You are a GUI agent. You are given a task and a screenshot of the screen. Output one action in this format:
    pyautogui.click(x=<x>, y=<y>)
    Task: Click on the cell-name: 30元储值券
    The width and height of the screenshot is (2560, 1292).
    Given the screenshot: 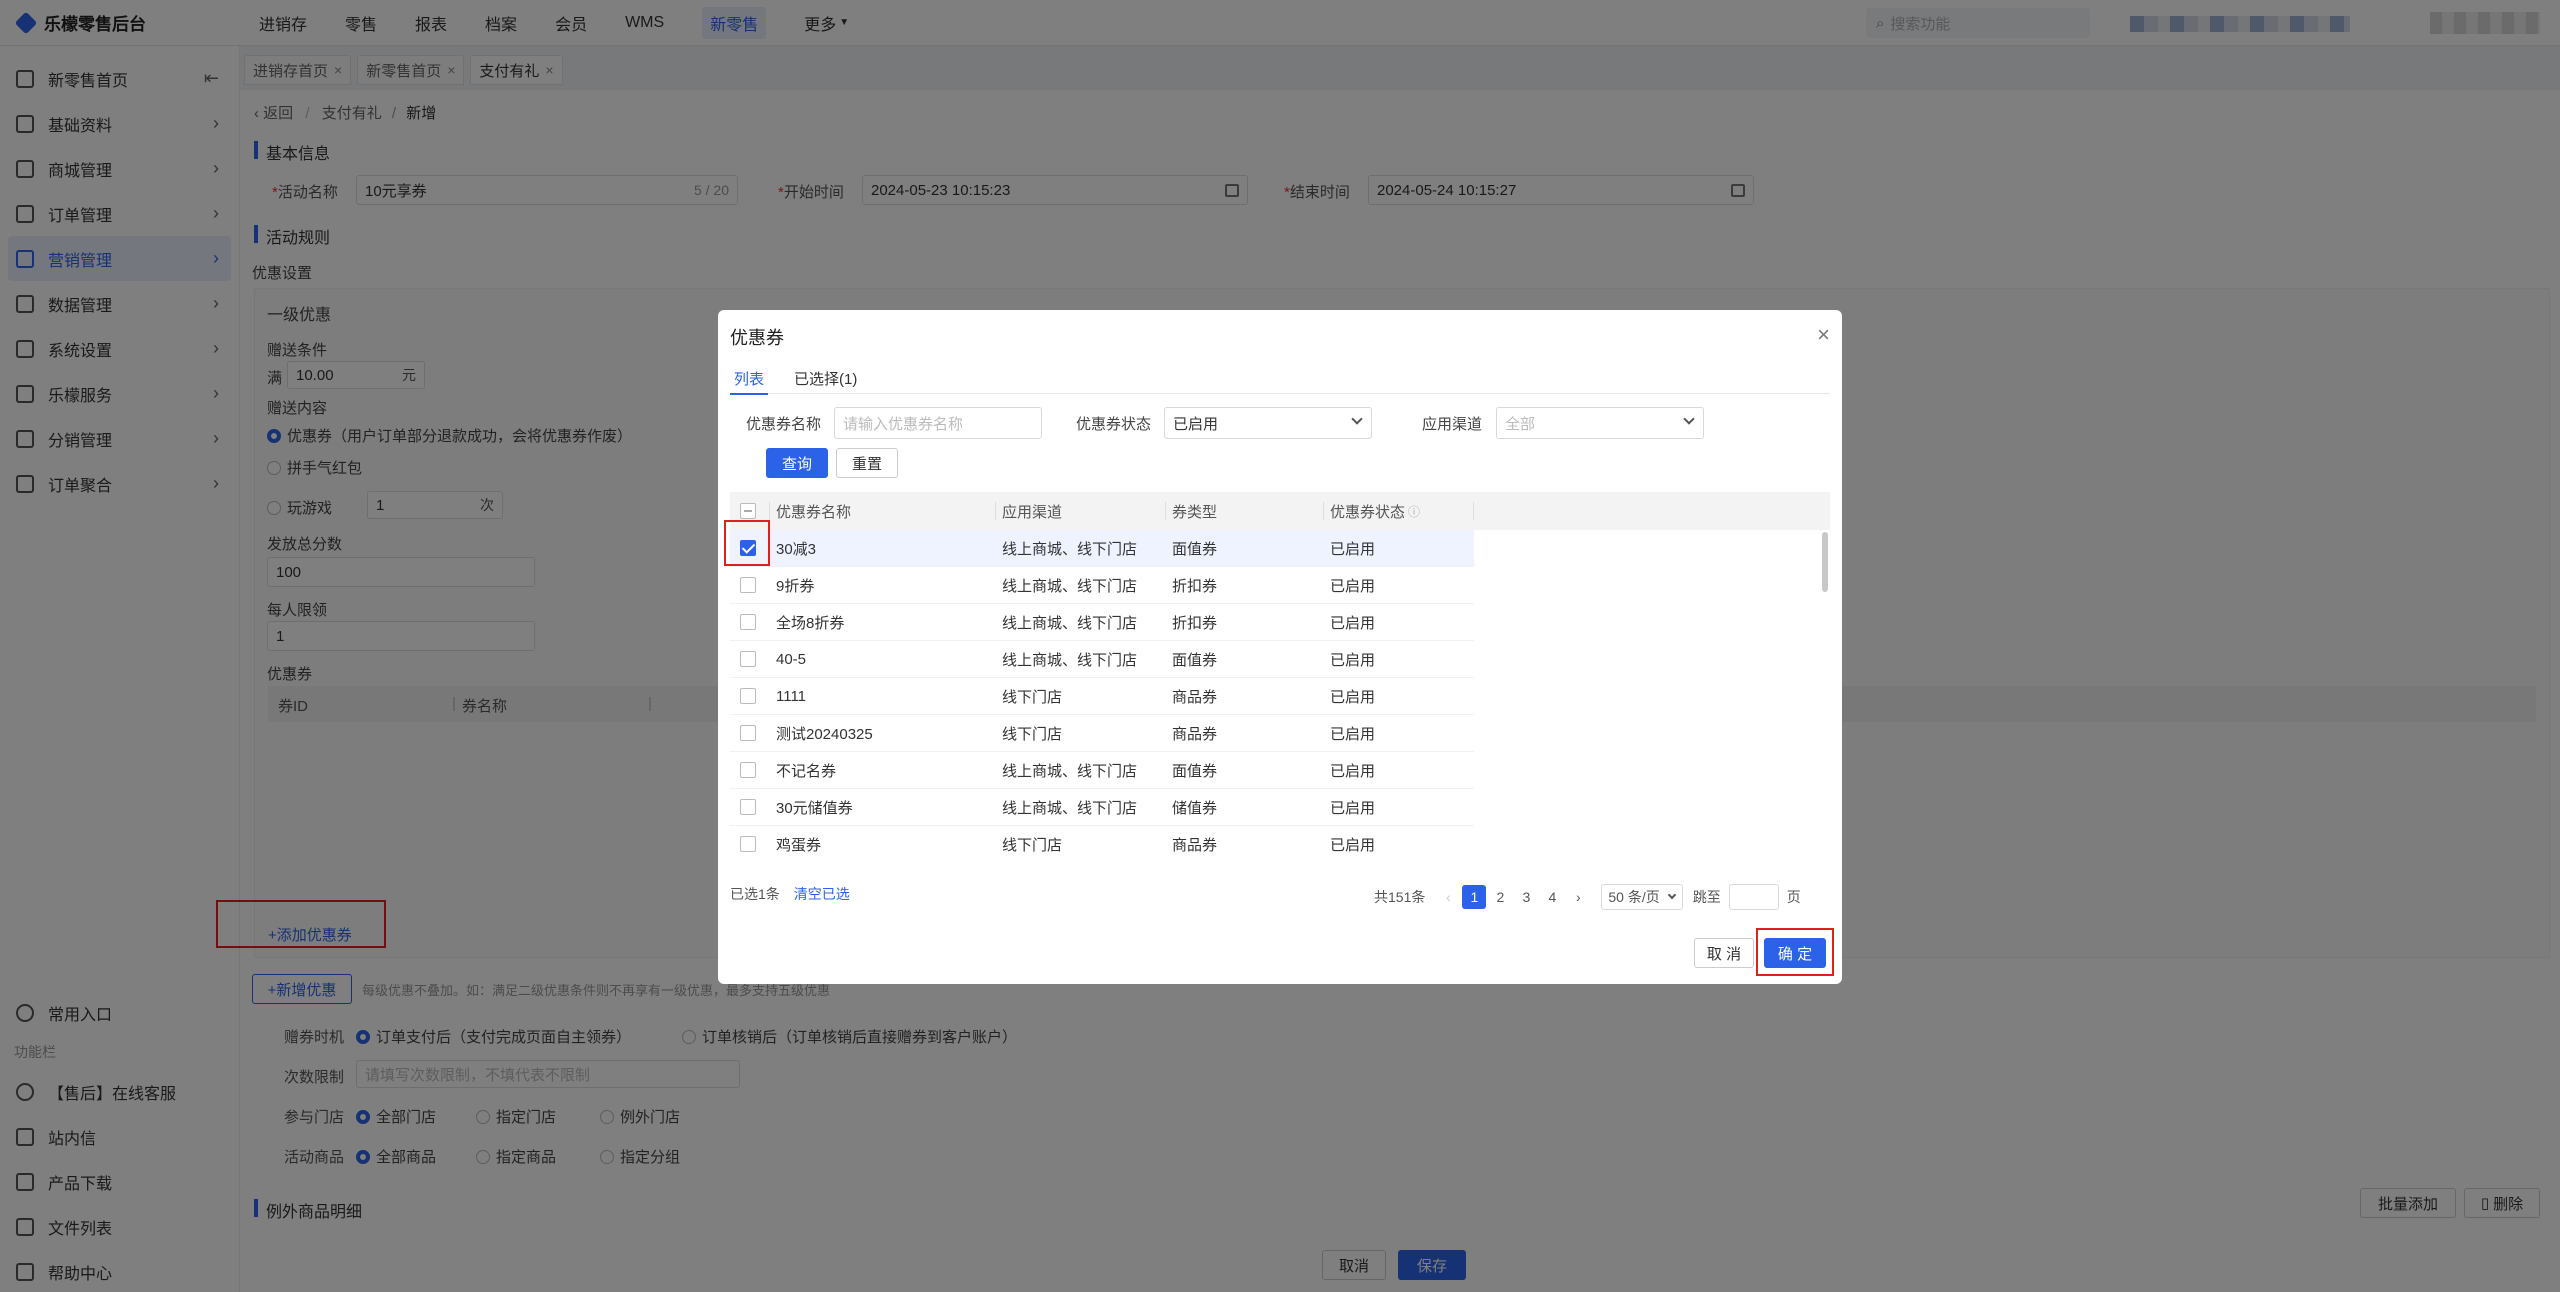 What is the action you would take?
    pyautogui.click(x=814, y=808)
    